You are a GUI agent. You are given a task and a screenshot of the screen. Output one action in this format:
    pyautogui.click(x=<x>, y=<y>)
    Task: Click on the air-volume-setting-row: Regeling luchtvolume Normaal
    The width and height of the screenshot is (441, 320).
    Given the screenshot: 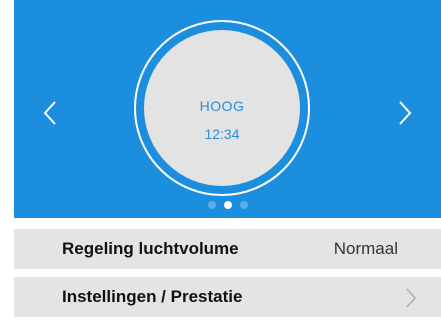 What is the action you would take?
    pyautogui.click(x=227, y=249)
    